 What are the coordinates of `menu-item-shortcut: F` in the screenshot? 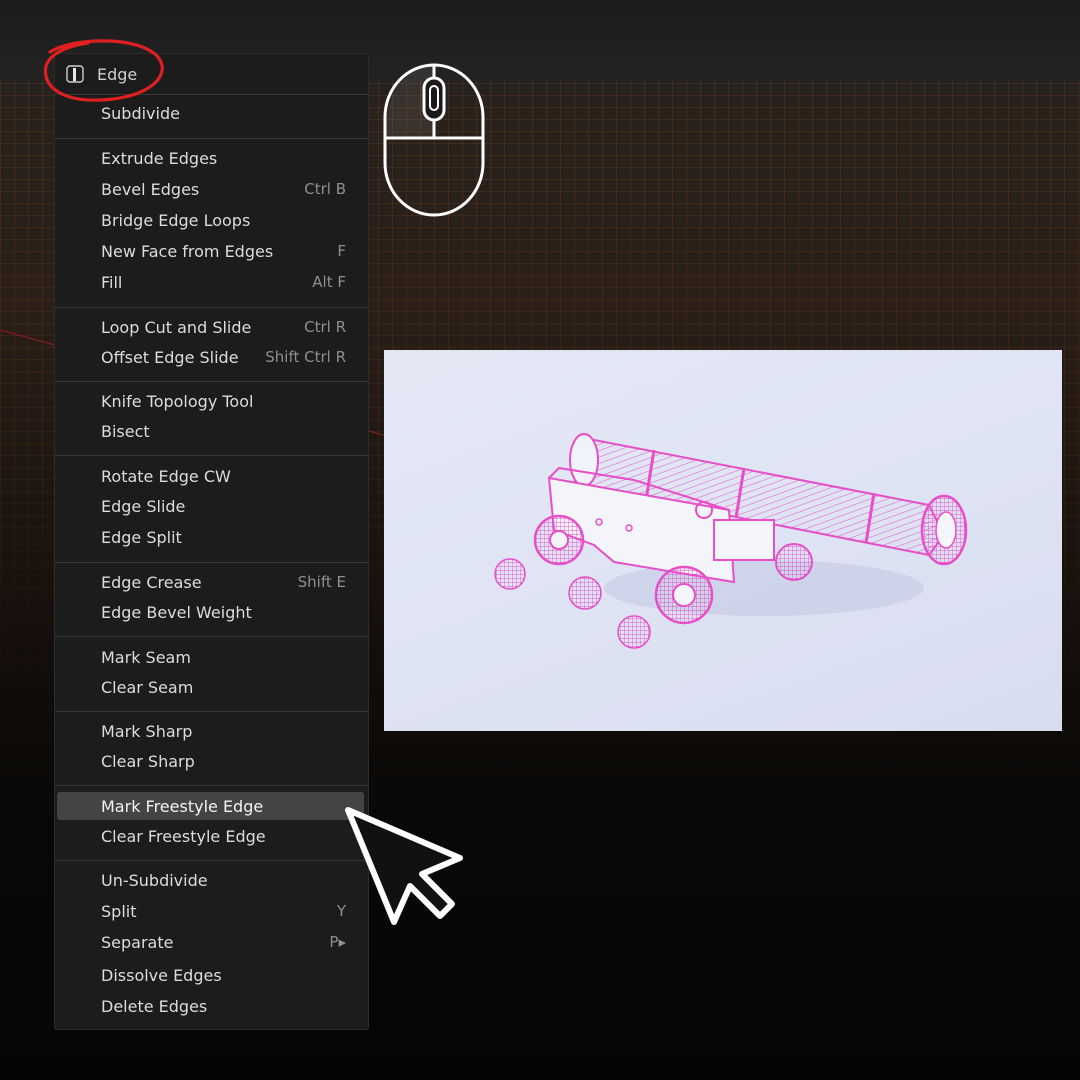 It's located at (341, 251).